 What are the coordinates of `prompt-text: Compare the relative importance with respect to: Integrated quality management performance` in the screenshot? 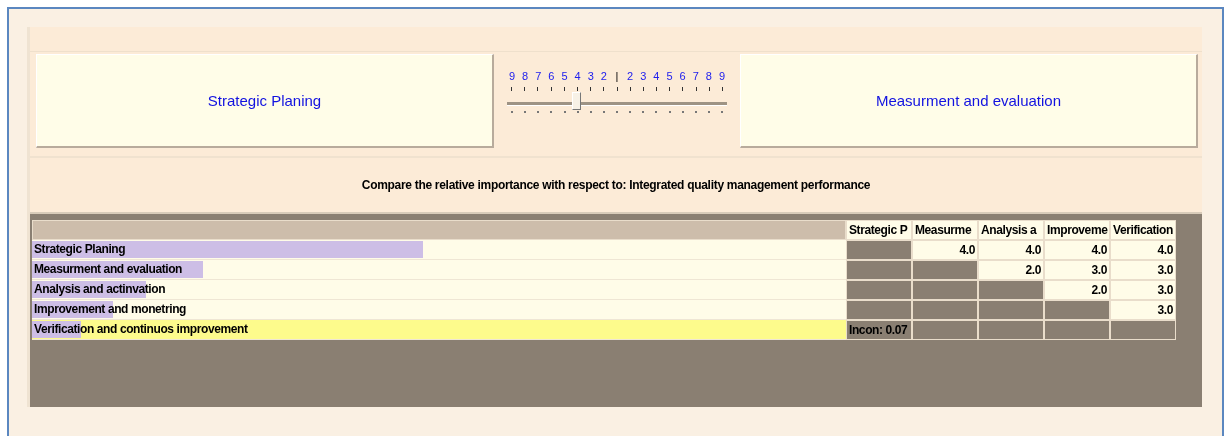 It's located at (616, 185).